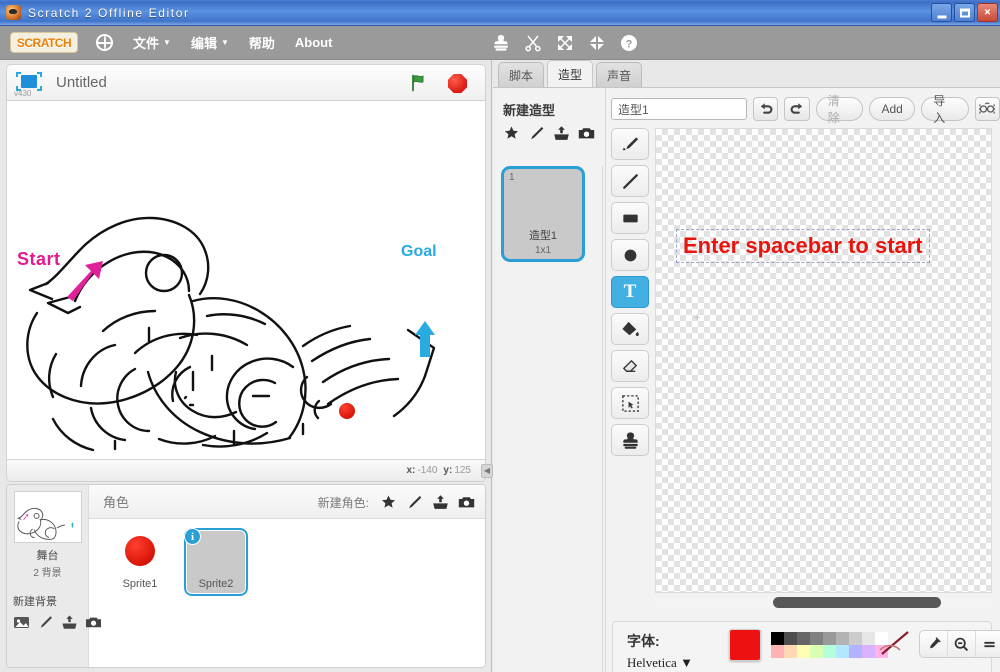  What do you see at coordinates (419, 83) in the screenshot?
I see `green-flag-icon` at bounding box center [419, 83].